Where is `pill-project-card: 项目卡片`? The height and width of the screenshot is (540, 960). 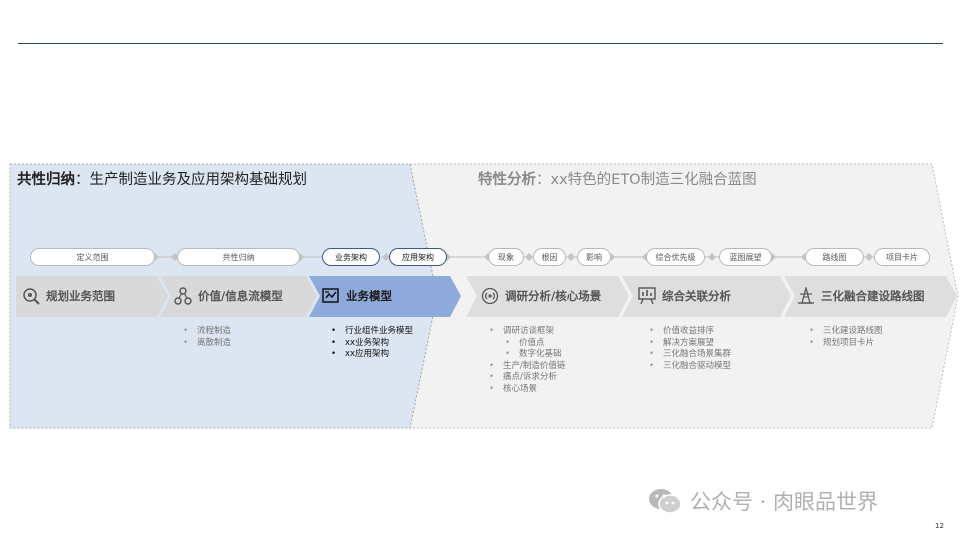 pill-project-card: 项目卡片 is located at coordinates (902, 257).